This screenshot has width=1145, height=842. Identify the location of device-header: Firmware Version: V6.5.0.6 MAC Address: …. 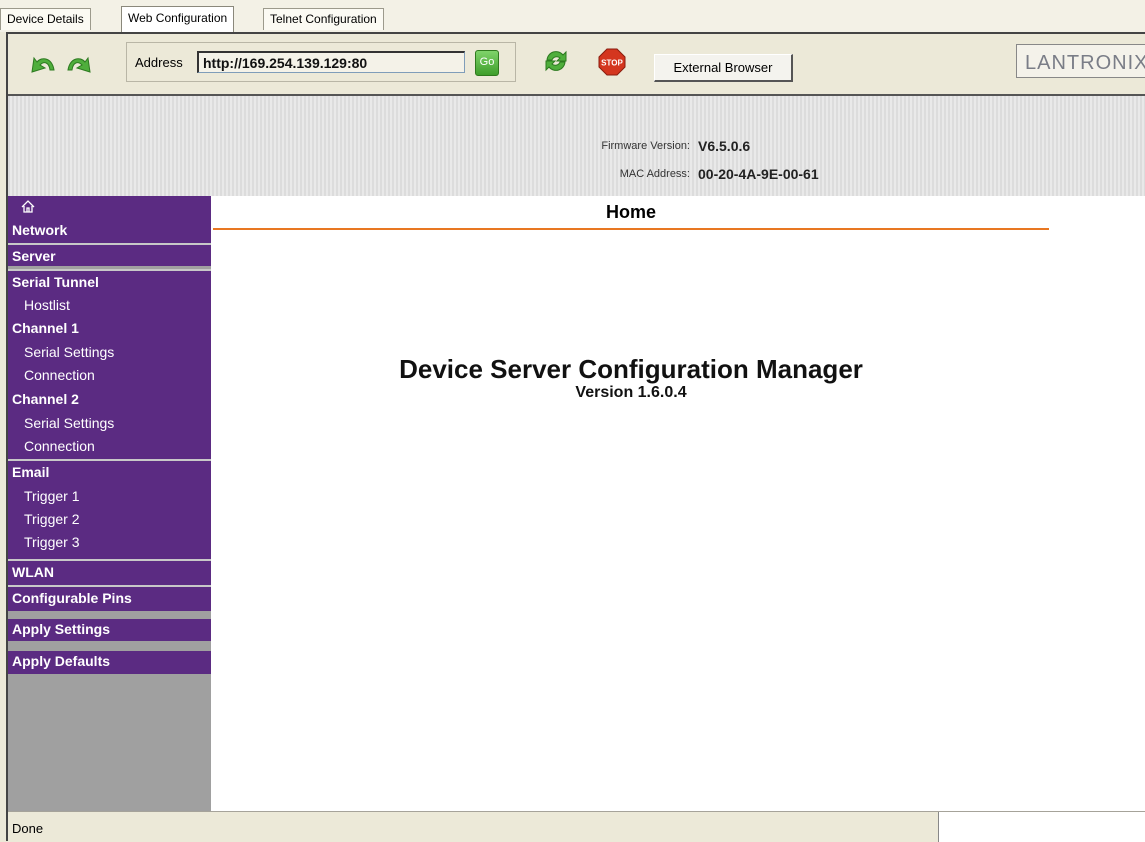
(576, 146).